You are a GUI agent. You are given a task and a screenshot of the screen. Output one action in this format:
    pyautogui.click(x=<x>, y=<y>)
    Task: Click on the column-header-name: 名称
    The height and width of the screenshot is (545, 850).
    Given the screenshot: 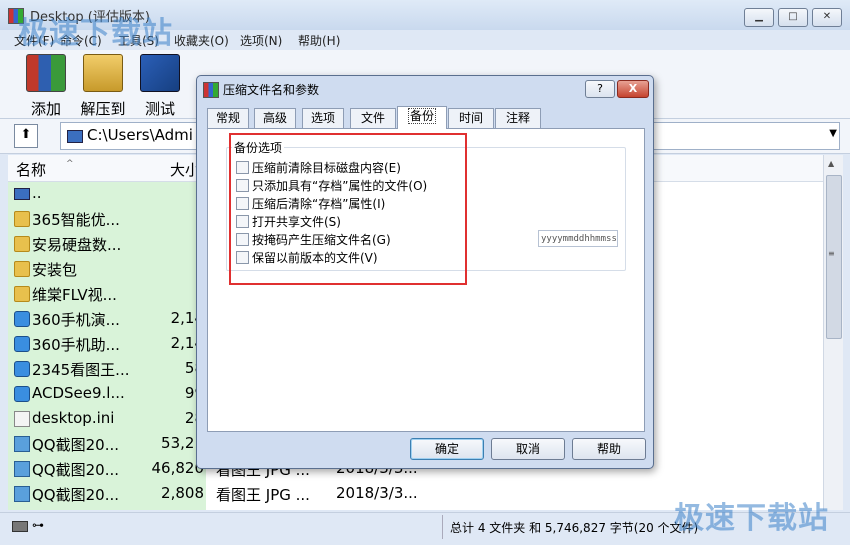 What is the action you would take?
    pyautogui.click(x=31, y=169)
    